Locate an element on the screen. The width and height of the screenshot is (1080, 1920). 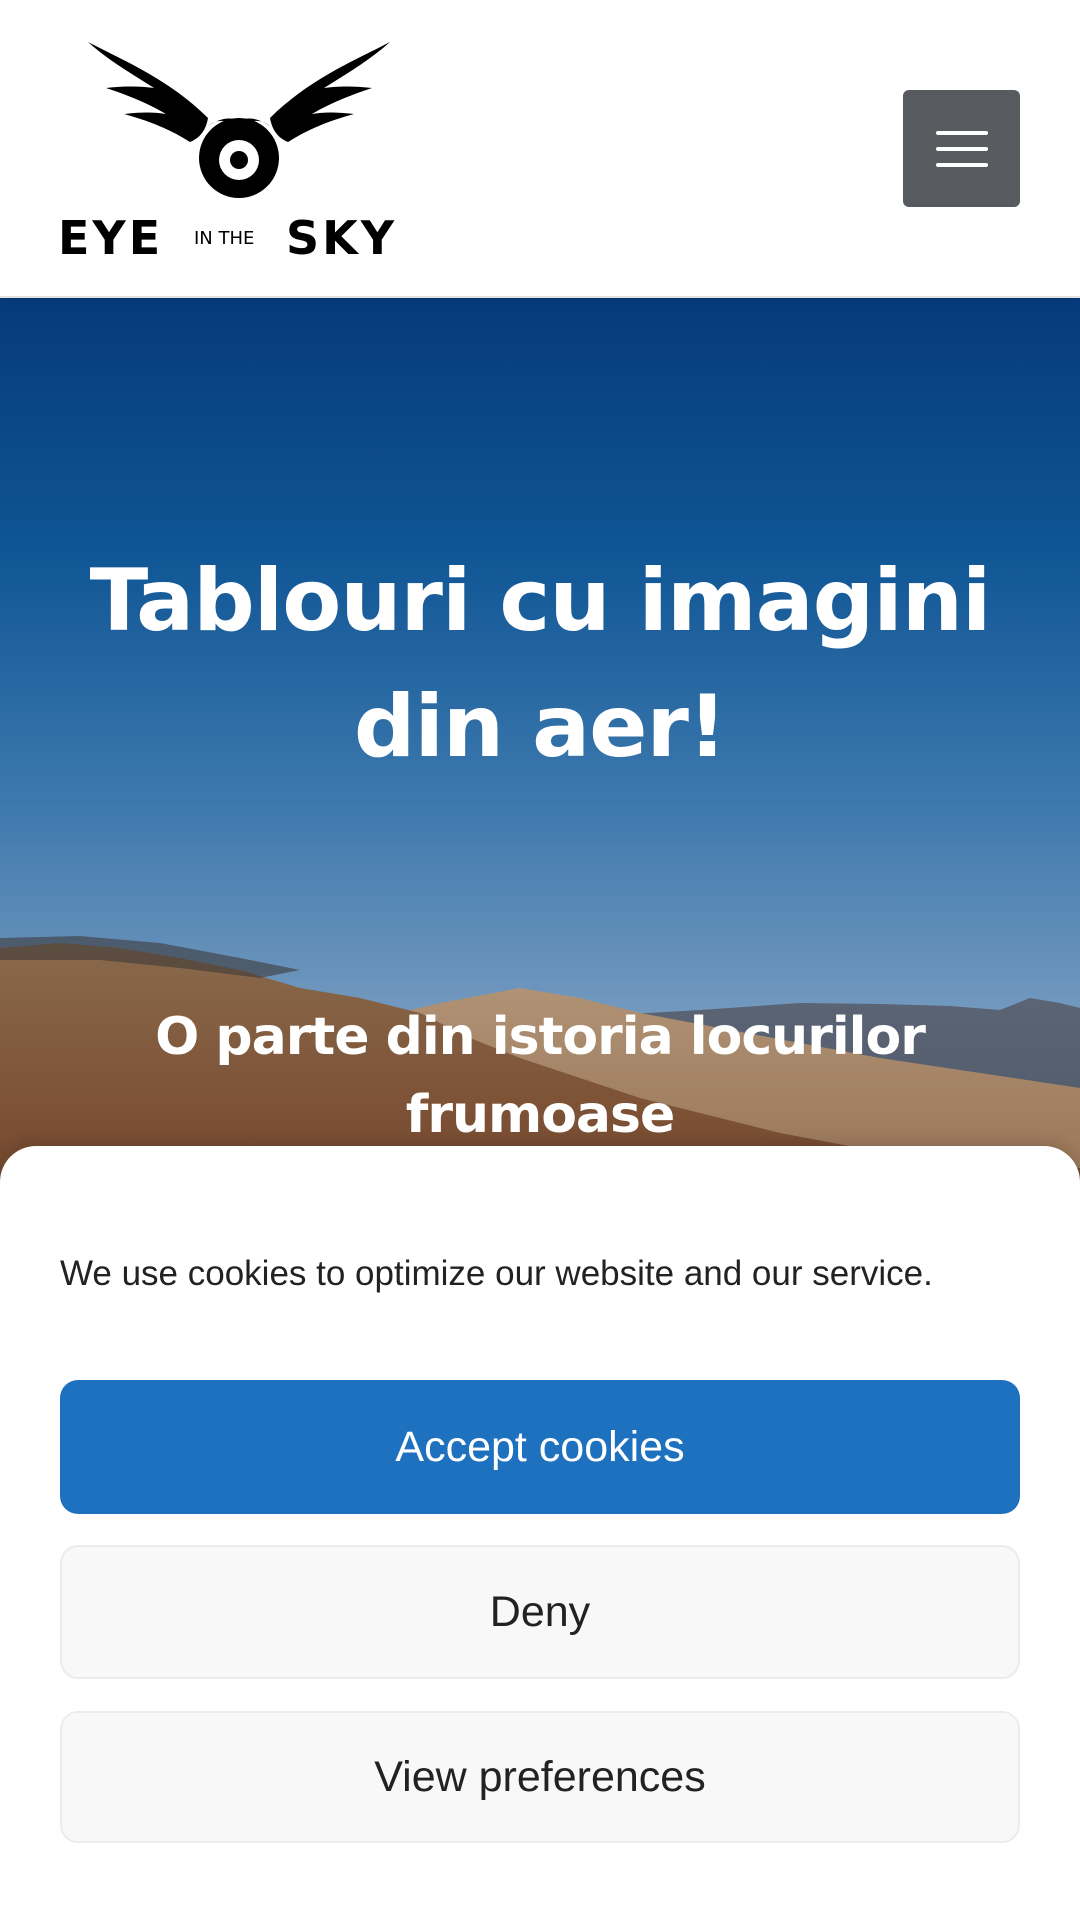
logo-text-eye: EYE is located at coordinates (110, 235).